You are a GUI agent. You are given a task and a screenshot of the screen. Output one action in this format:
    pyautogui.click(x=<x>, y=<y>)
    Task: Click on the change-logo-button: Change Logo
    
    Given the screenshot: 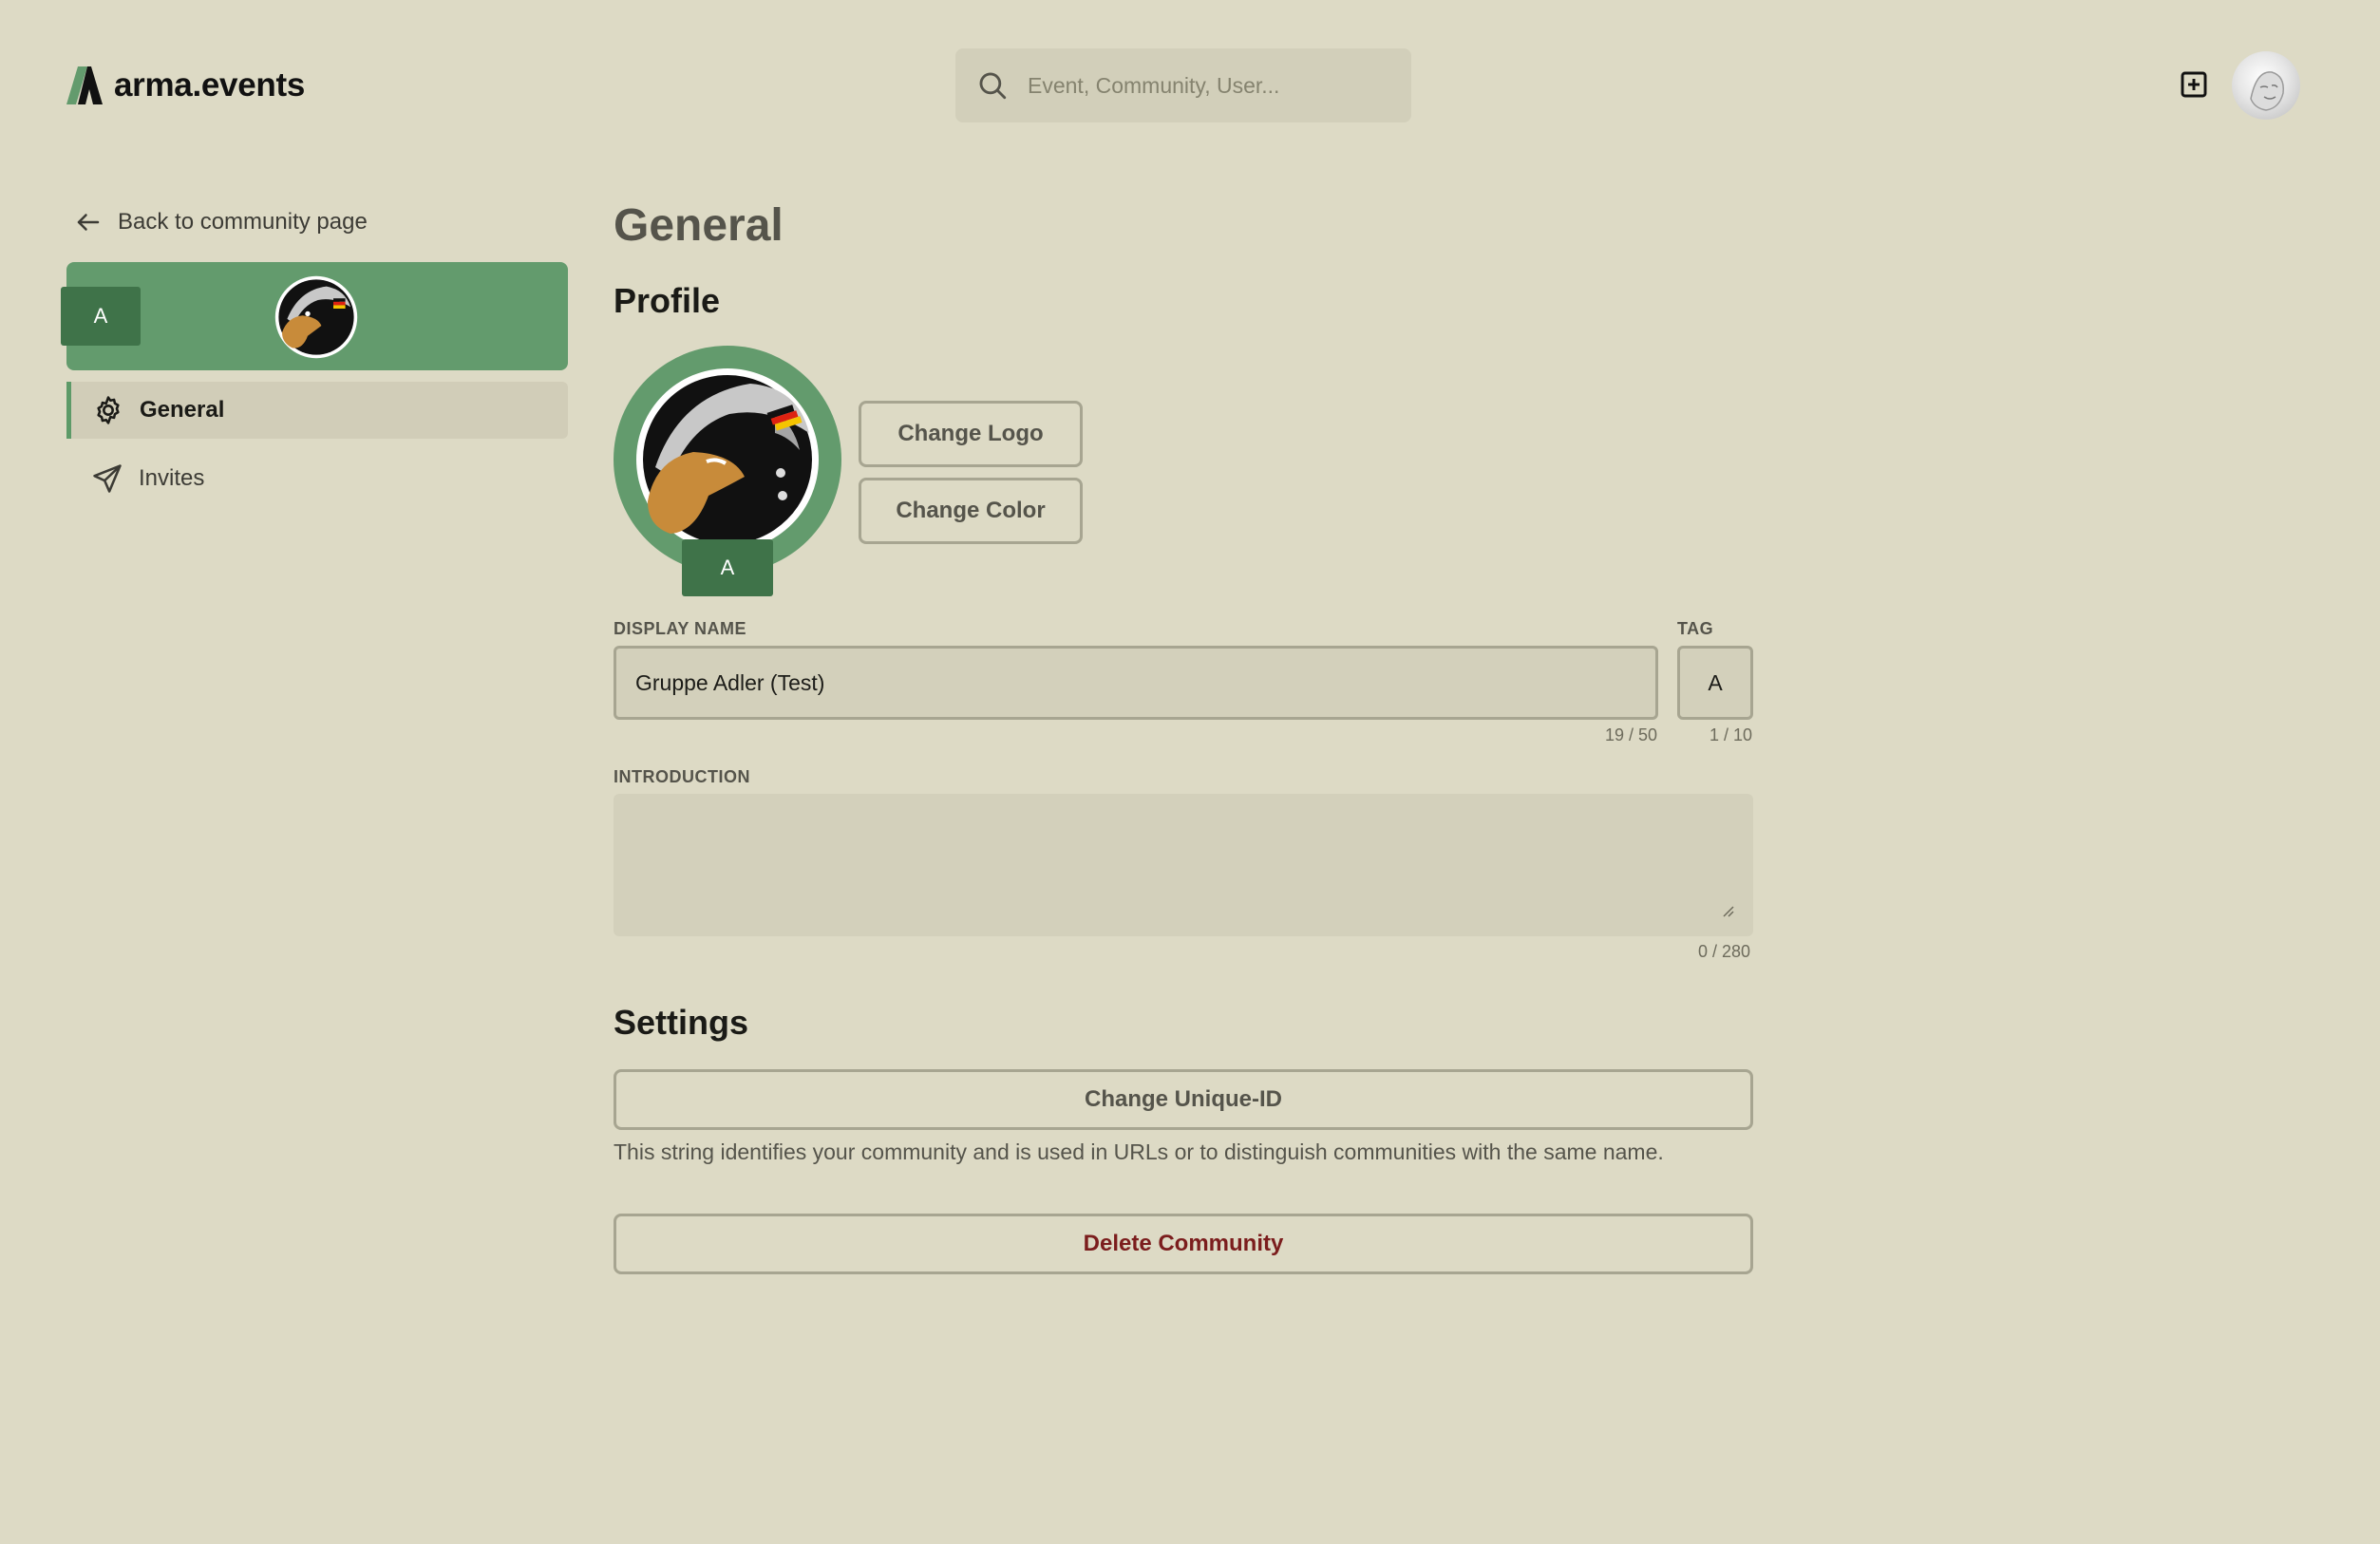 What is the action you would take?
    pyautogui.click(x=971, y=434)
    